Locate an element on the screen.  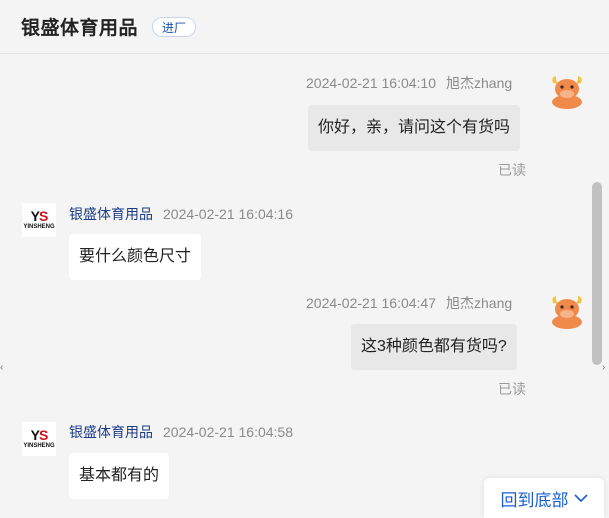
message-meta: 银盛体育用品 2024-02-21 16:04:16 is located at coordinates (181, 214).